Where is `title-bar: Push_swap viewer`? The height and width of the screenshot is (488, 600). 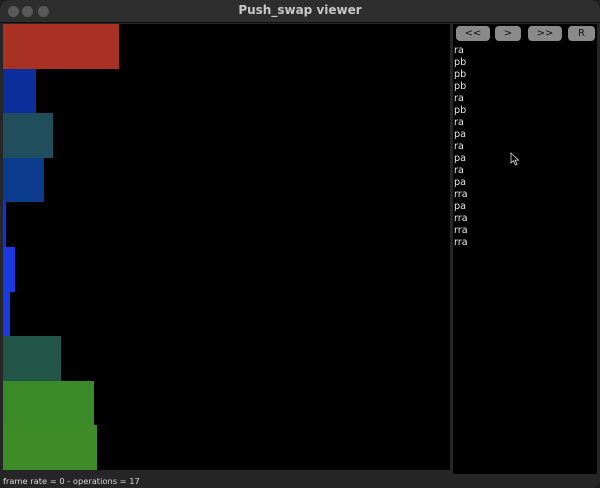
title-bar: Push_swap viewer is located at coordinates (300, 11).